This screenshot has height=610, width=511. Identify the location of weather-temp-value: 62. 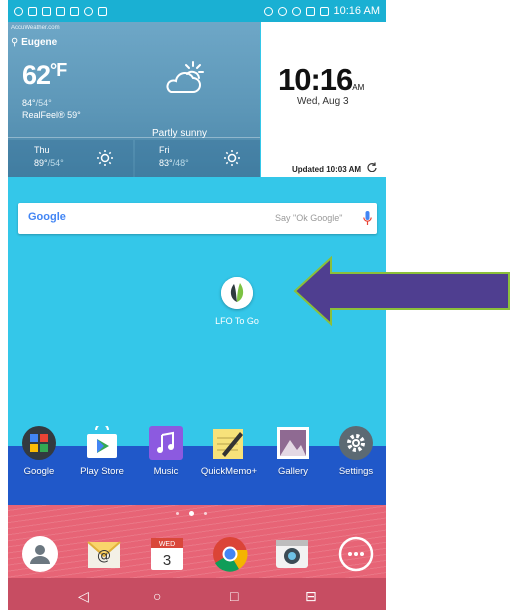
(36, 75).